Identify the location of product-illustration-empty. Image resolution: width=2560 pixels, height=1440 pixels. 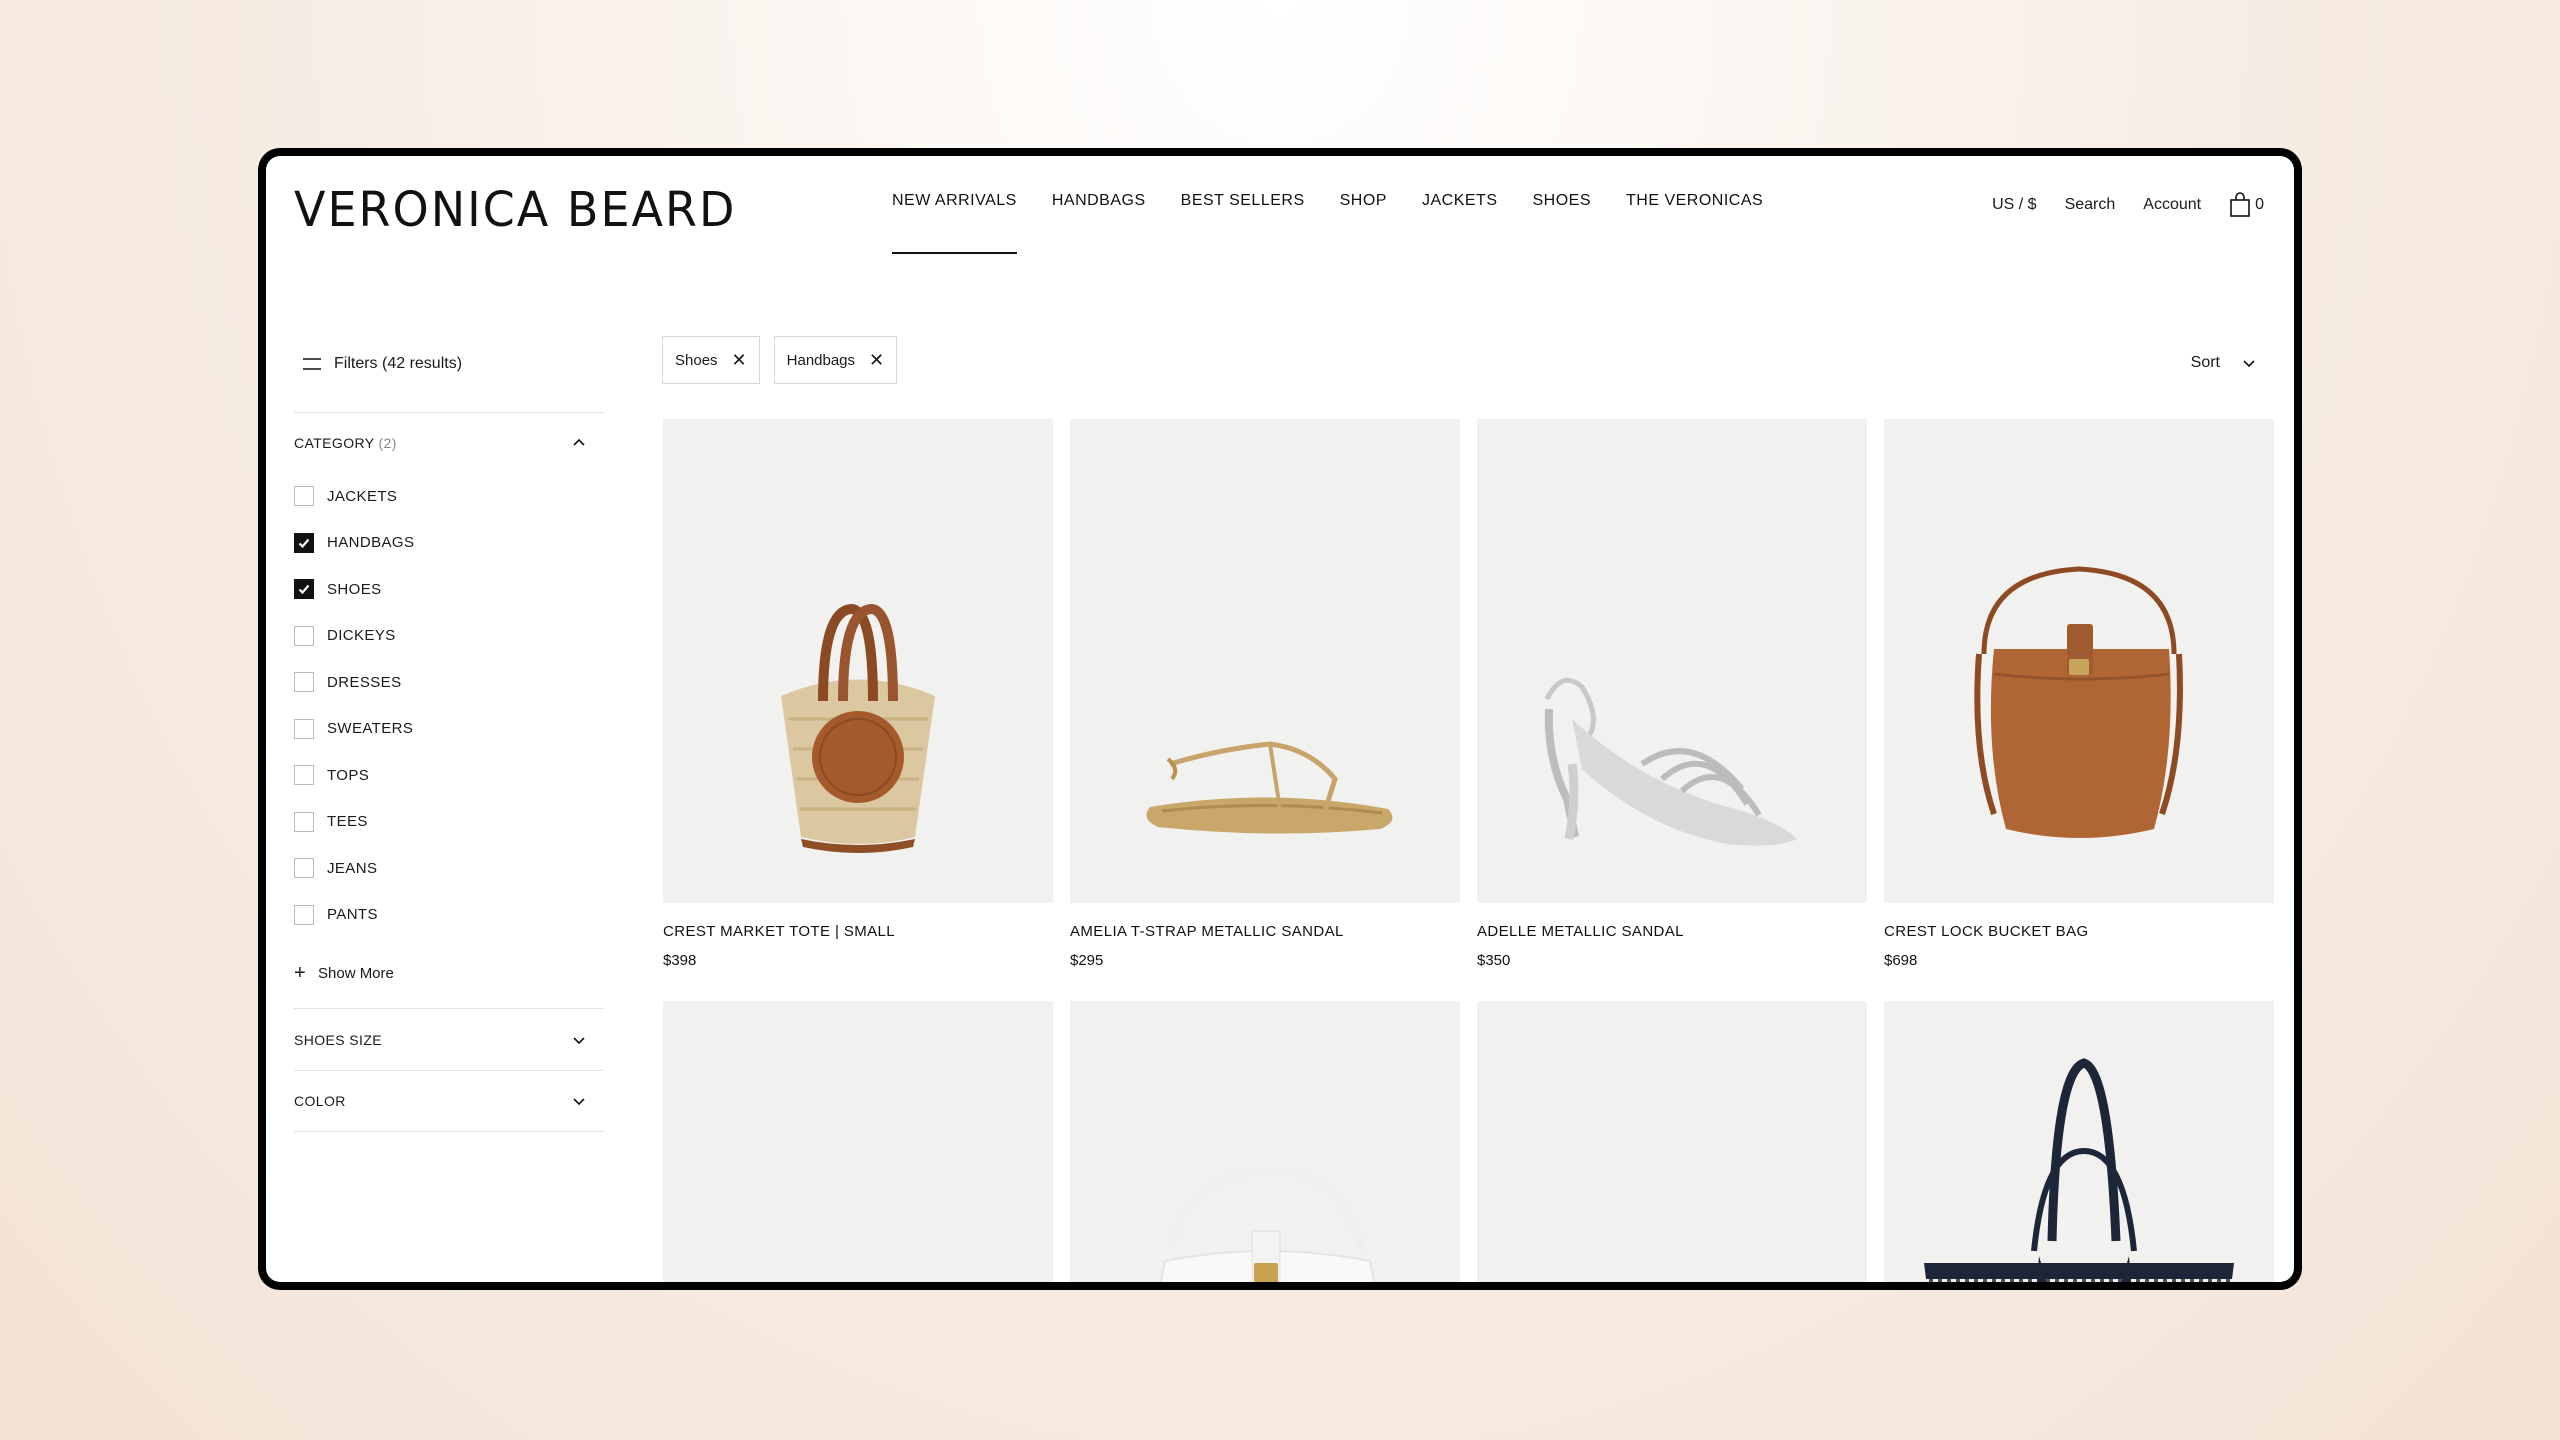
(858, 1141).